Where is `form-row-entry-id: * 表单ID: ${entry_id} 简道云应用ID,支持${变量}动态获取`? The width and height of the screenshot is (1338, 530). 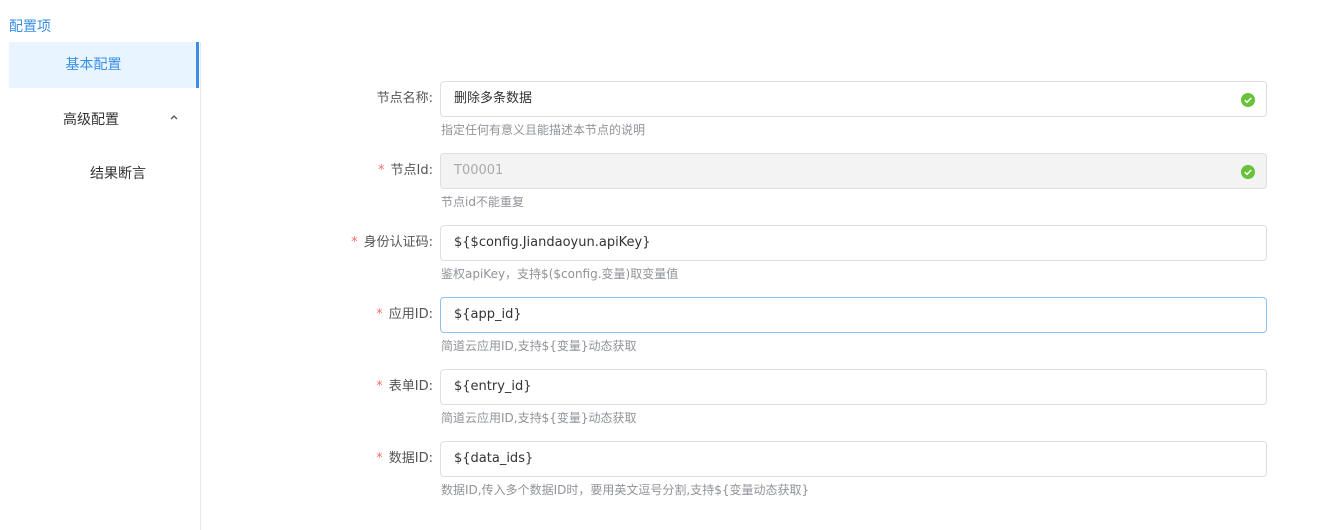
form-row-entry-id: * 表单ID: ${entry_id} 简道云应用ID,支持${变量}动态获取 is located at coordinates (669, 397).